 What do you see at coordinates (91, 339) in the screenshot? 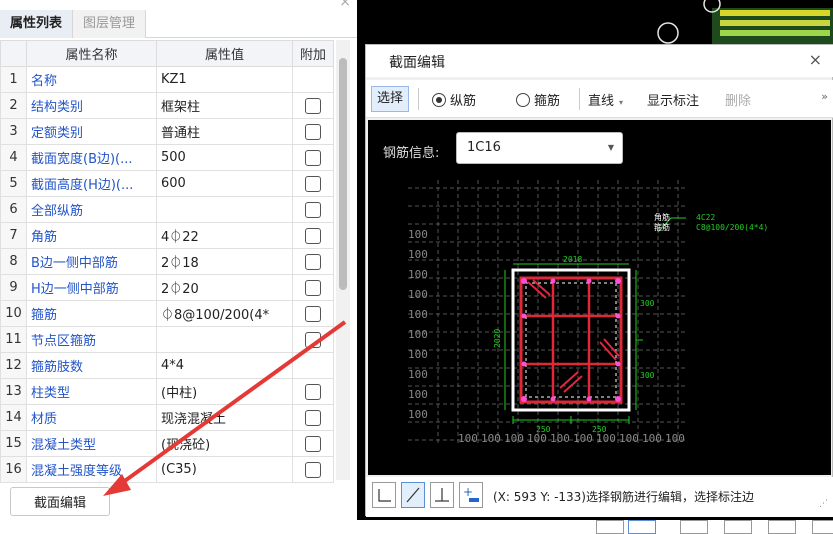
I see `property-name: 节点区箍筋` at bounding box center [91, 339].